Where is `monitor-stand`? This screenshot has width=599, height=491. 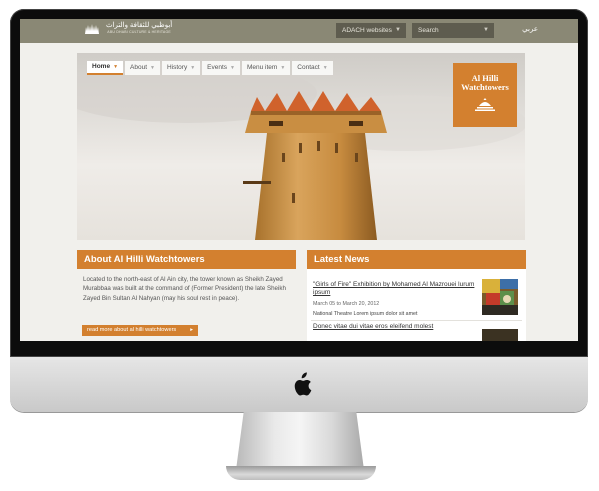
monitor-stand is located at coordinates (300, 441).